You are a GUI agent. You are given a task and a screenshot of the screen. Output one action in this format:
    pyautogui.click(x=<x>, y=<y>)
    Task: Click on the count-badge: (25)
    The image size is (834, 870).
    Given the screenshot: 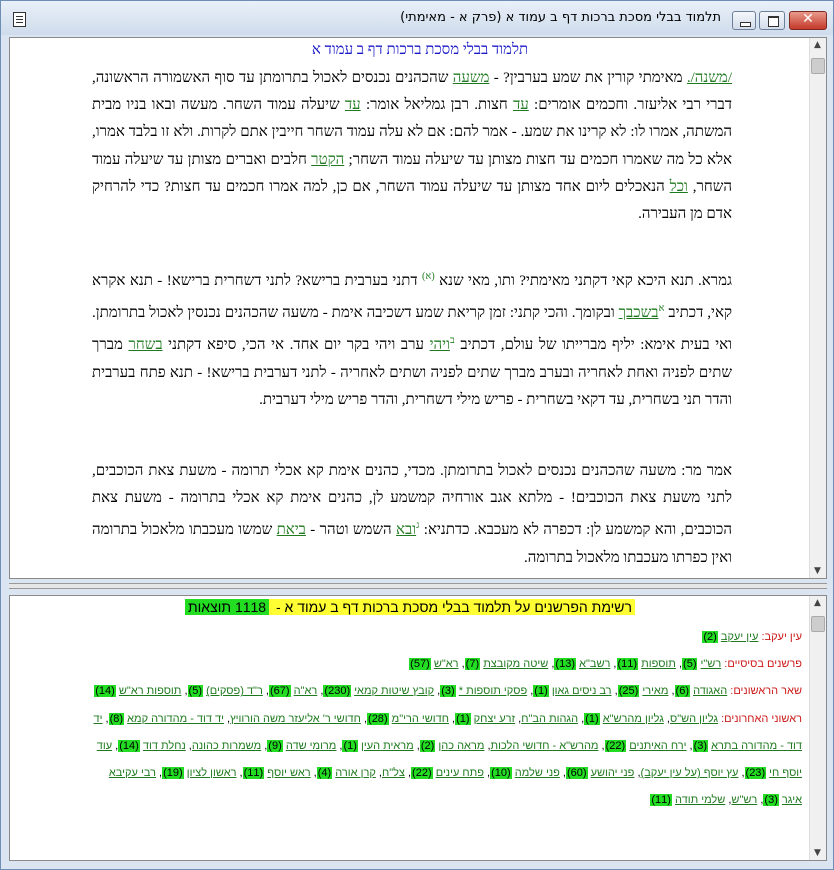 What is the action you would take?
    pyautogui.click(x=628, y=691)
    